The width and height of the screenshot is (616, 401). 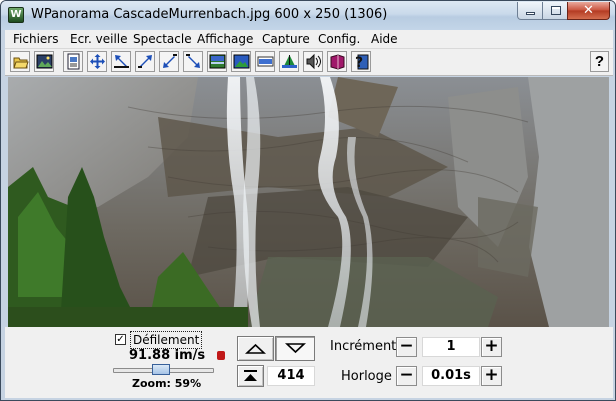 What do you see at coordinates (166, 340) in the screenshot?
I see `scroll-label: Défilement` at bounding box center [166, 340].